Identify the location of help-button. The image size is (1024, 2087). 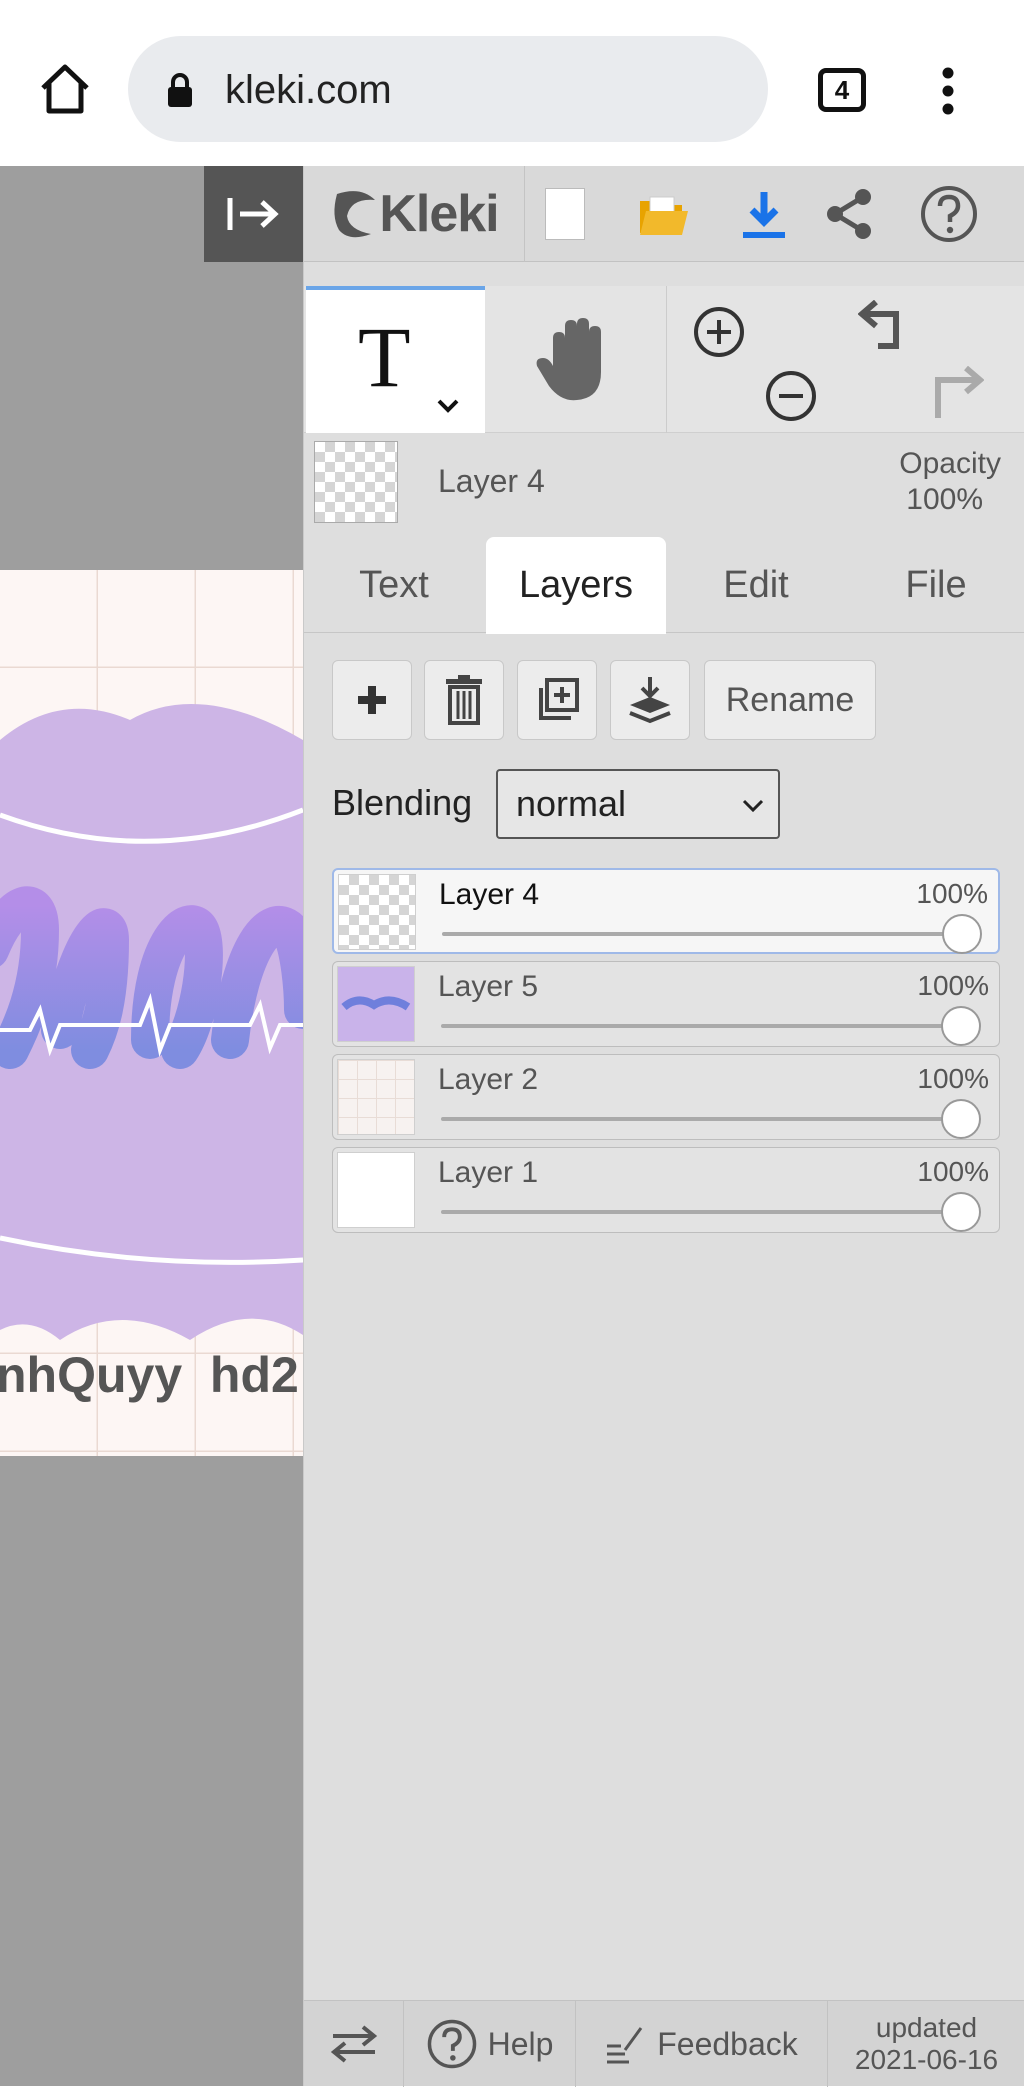
(949, 214).